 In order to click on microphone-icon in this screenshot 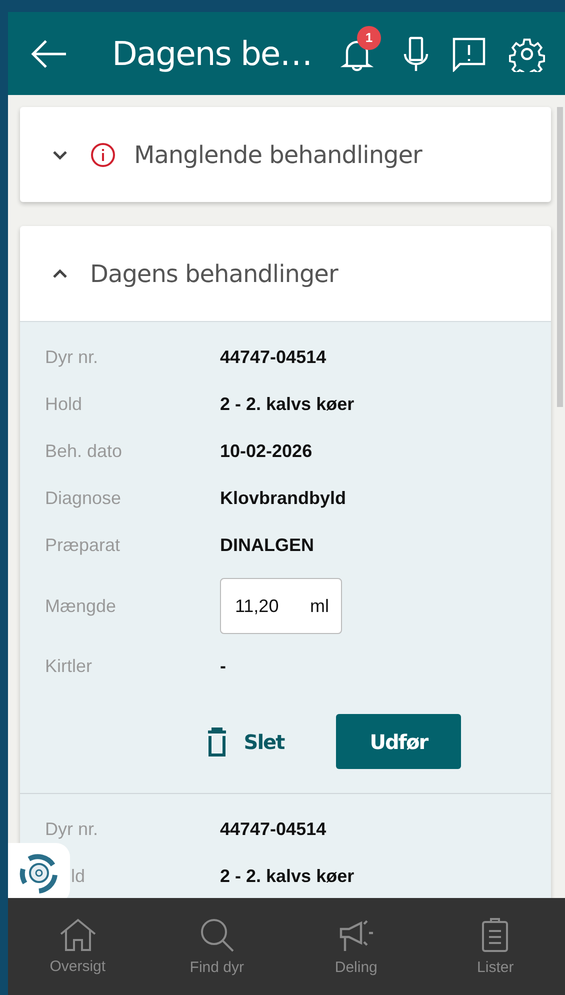, I will do `click(416, 54)`.